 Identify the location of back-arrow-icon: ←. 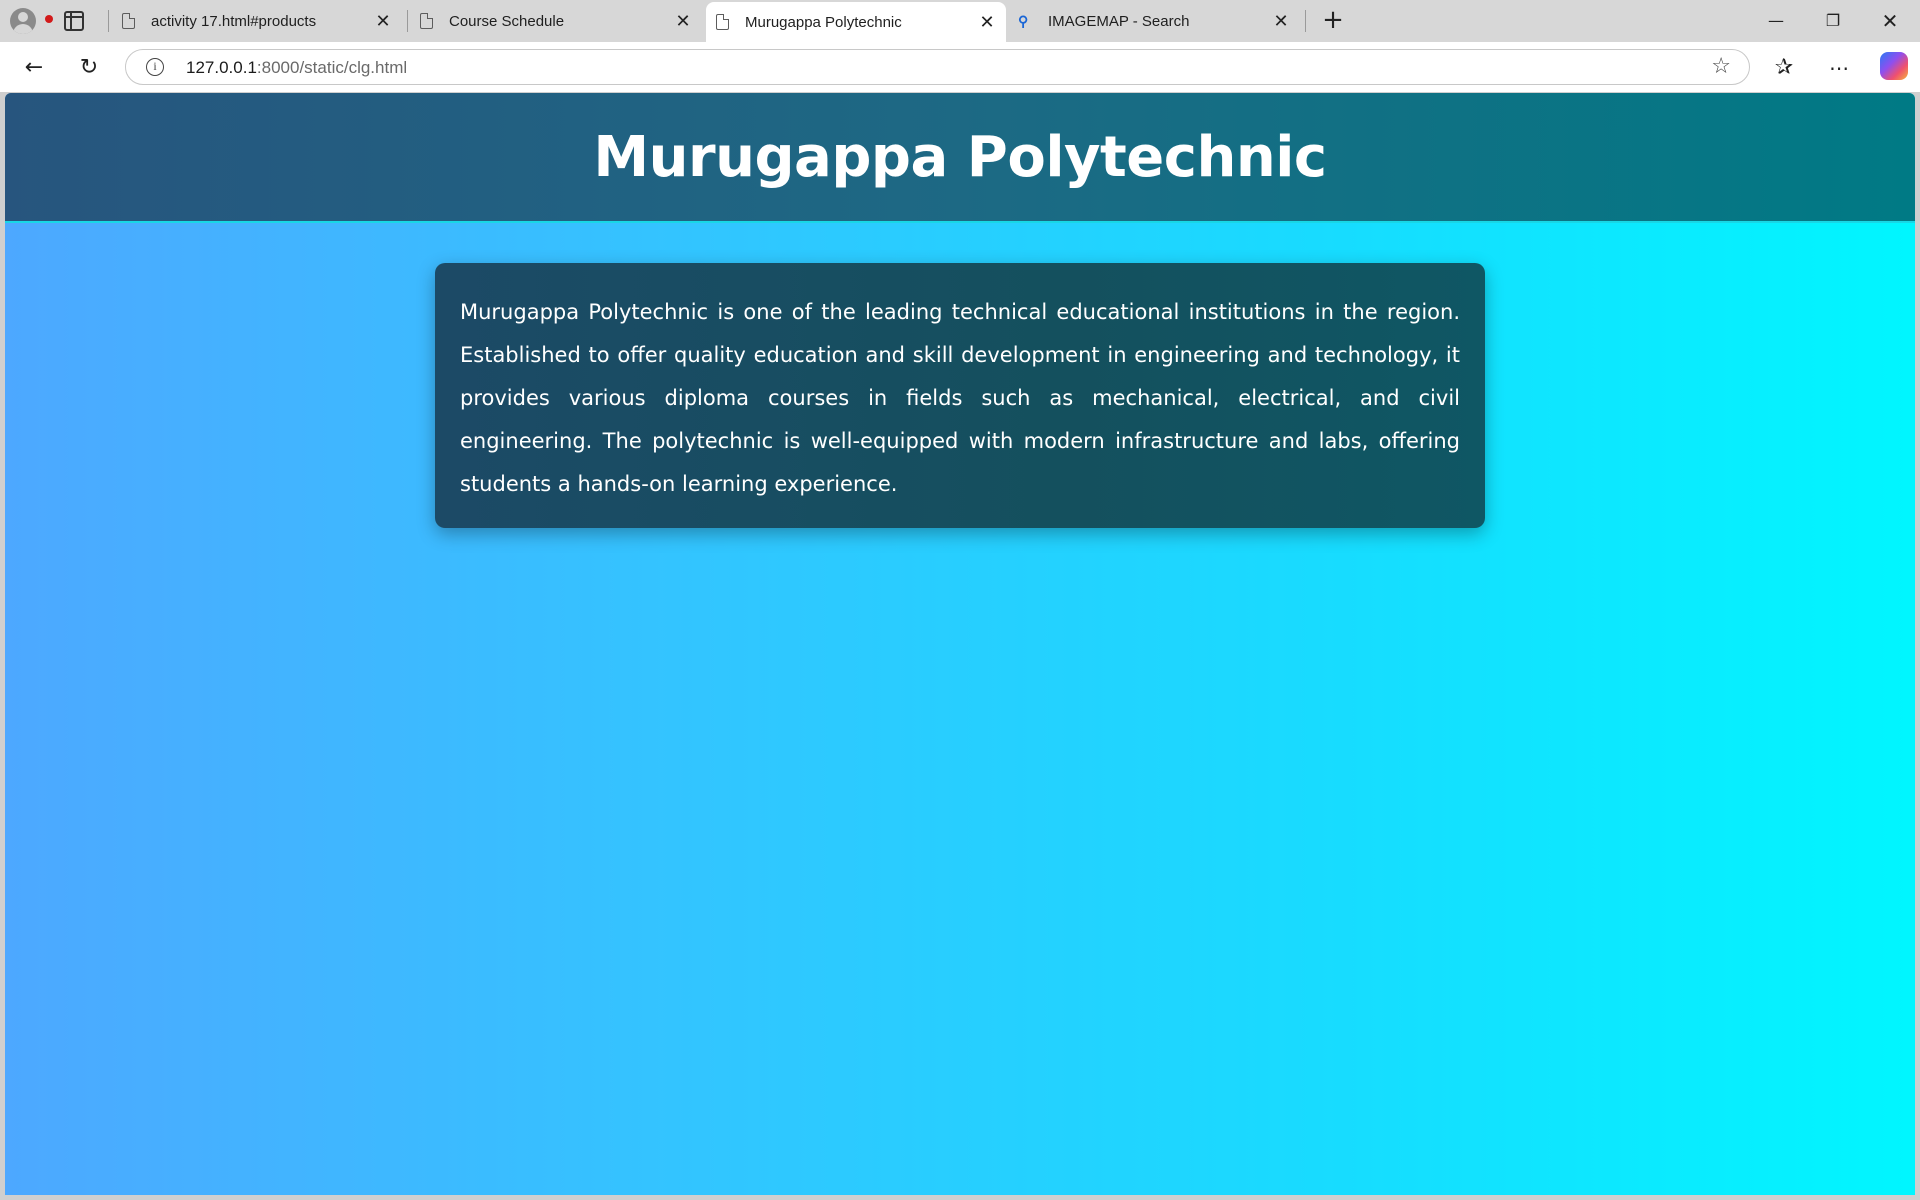
(34, 68).